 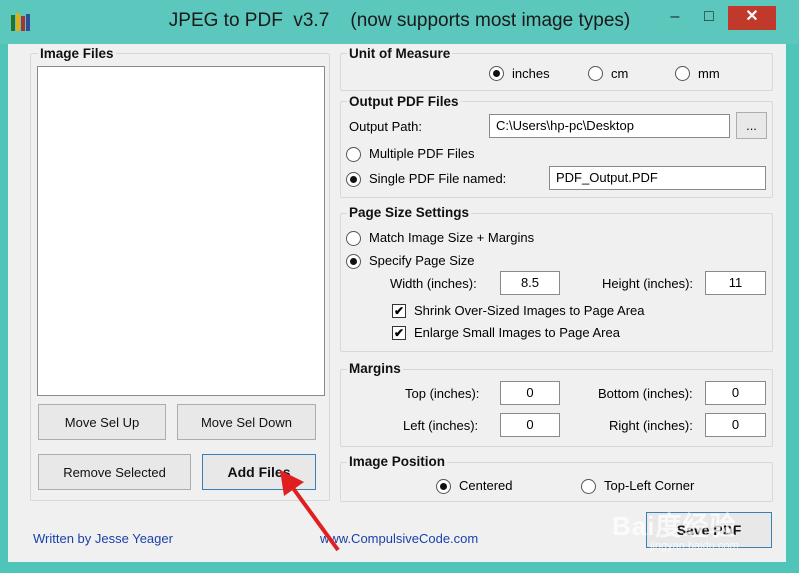 What do you see at coordinates (619, 73) in the screenshot?
I see `unit-cm-label: cm` at bounding box center [619, 73].